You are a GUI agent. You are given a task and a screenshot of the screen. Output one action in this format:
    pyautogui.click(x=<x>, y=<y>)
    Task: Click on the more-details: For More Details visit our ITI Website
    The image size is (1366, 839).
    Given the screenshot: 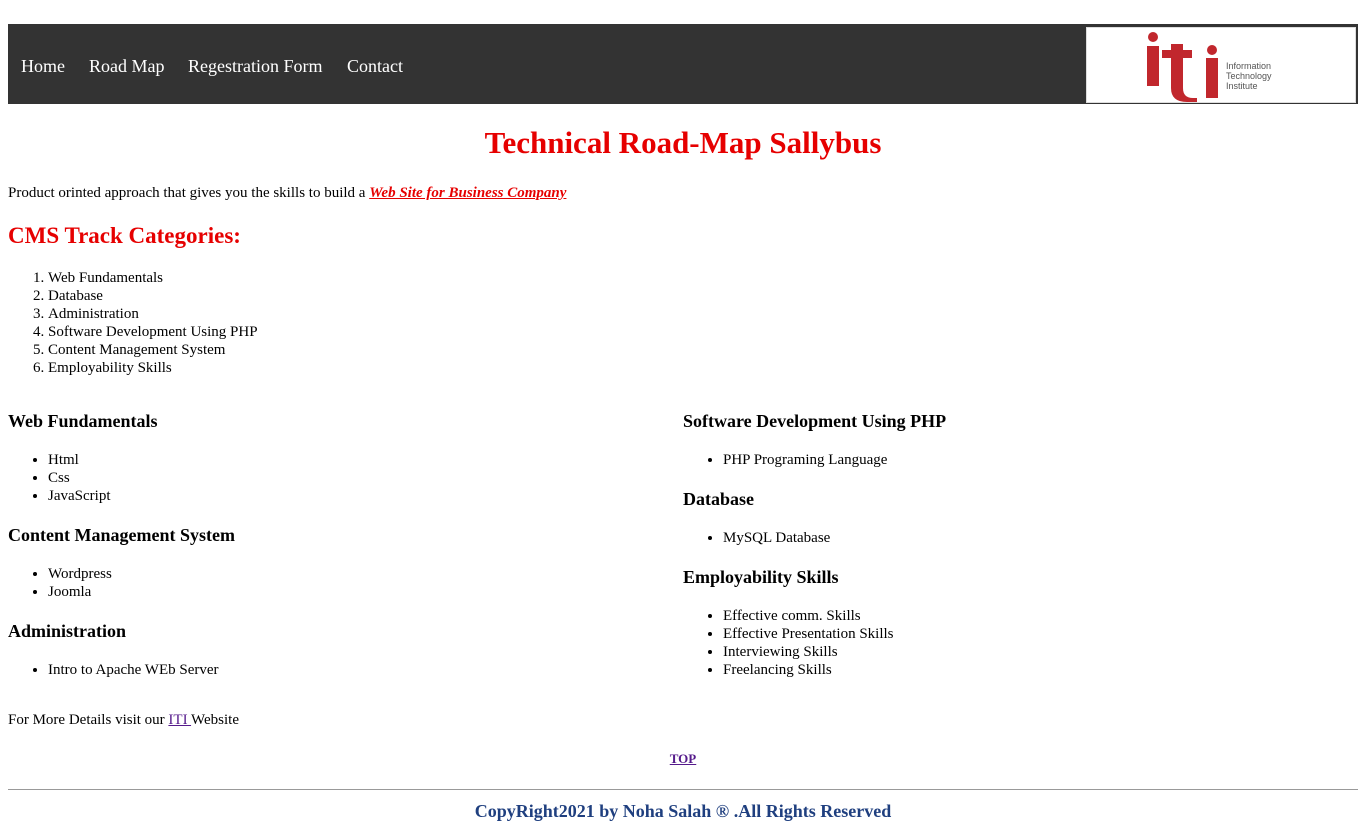 What is the action you would take?
    pyautogui.click(x=123, y=720)
    